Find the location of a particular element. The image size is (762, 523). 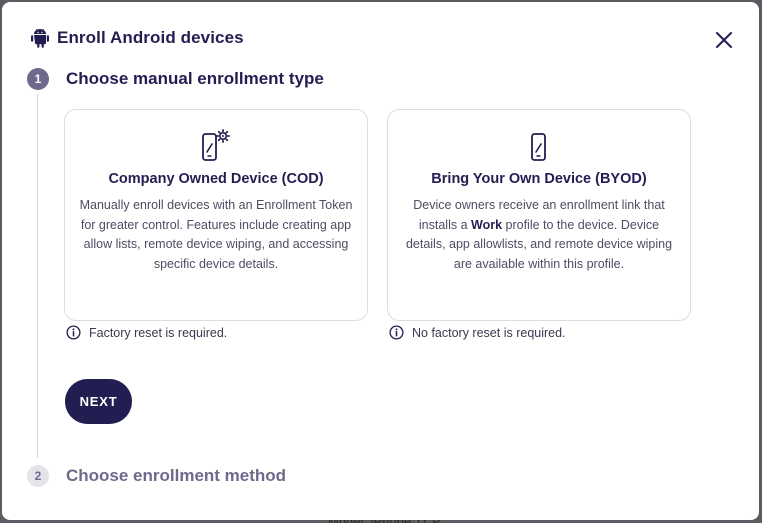

note-cod: Factory reset is required. is located at coordinates (146, 332).